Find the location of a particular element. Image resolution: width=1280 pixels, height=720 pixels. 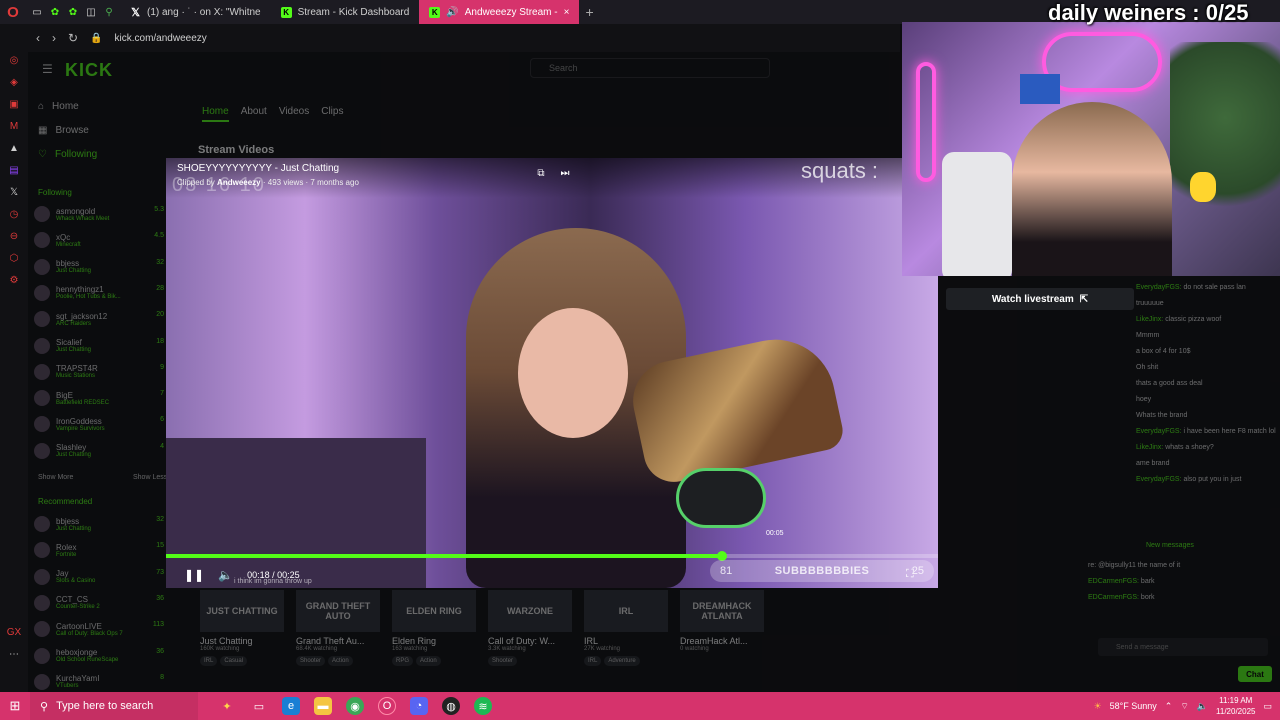

fullscreen-icon: ⛶ is located at coordinates (910, 574).